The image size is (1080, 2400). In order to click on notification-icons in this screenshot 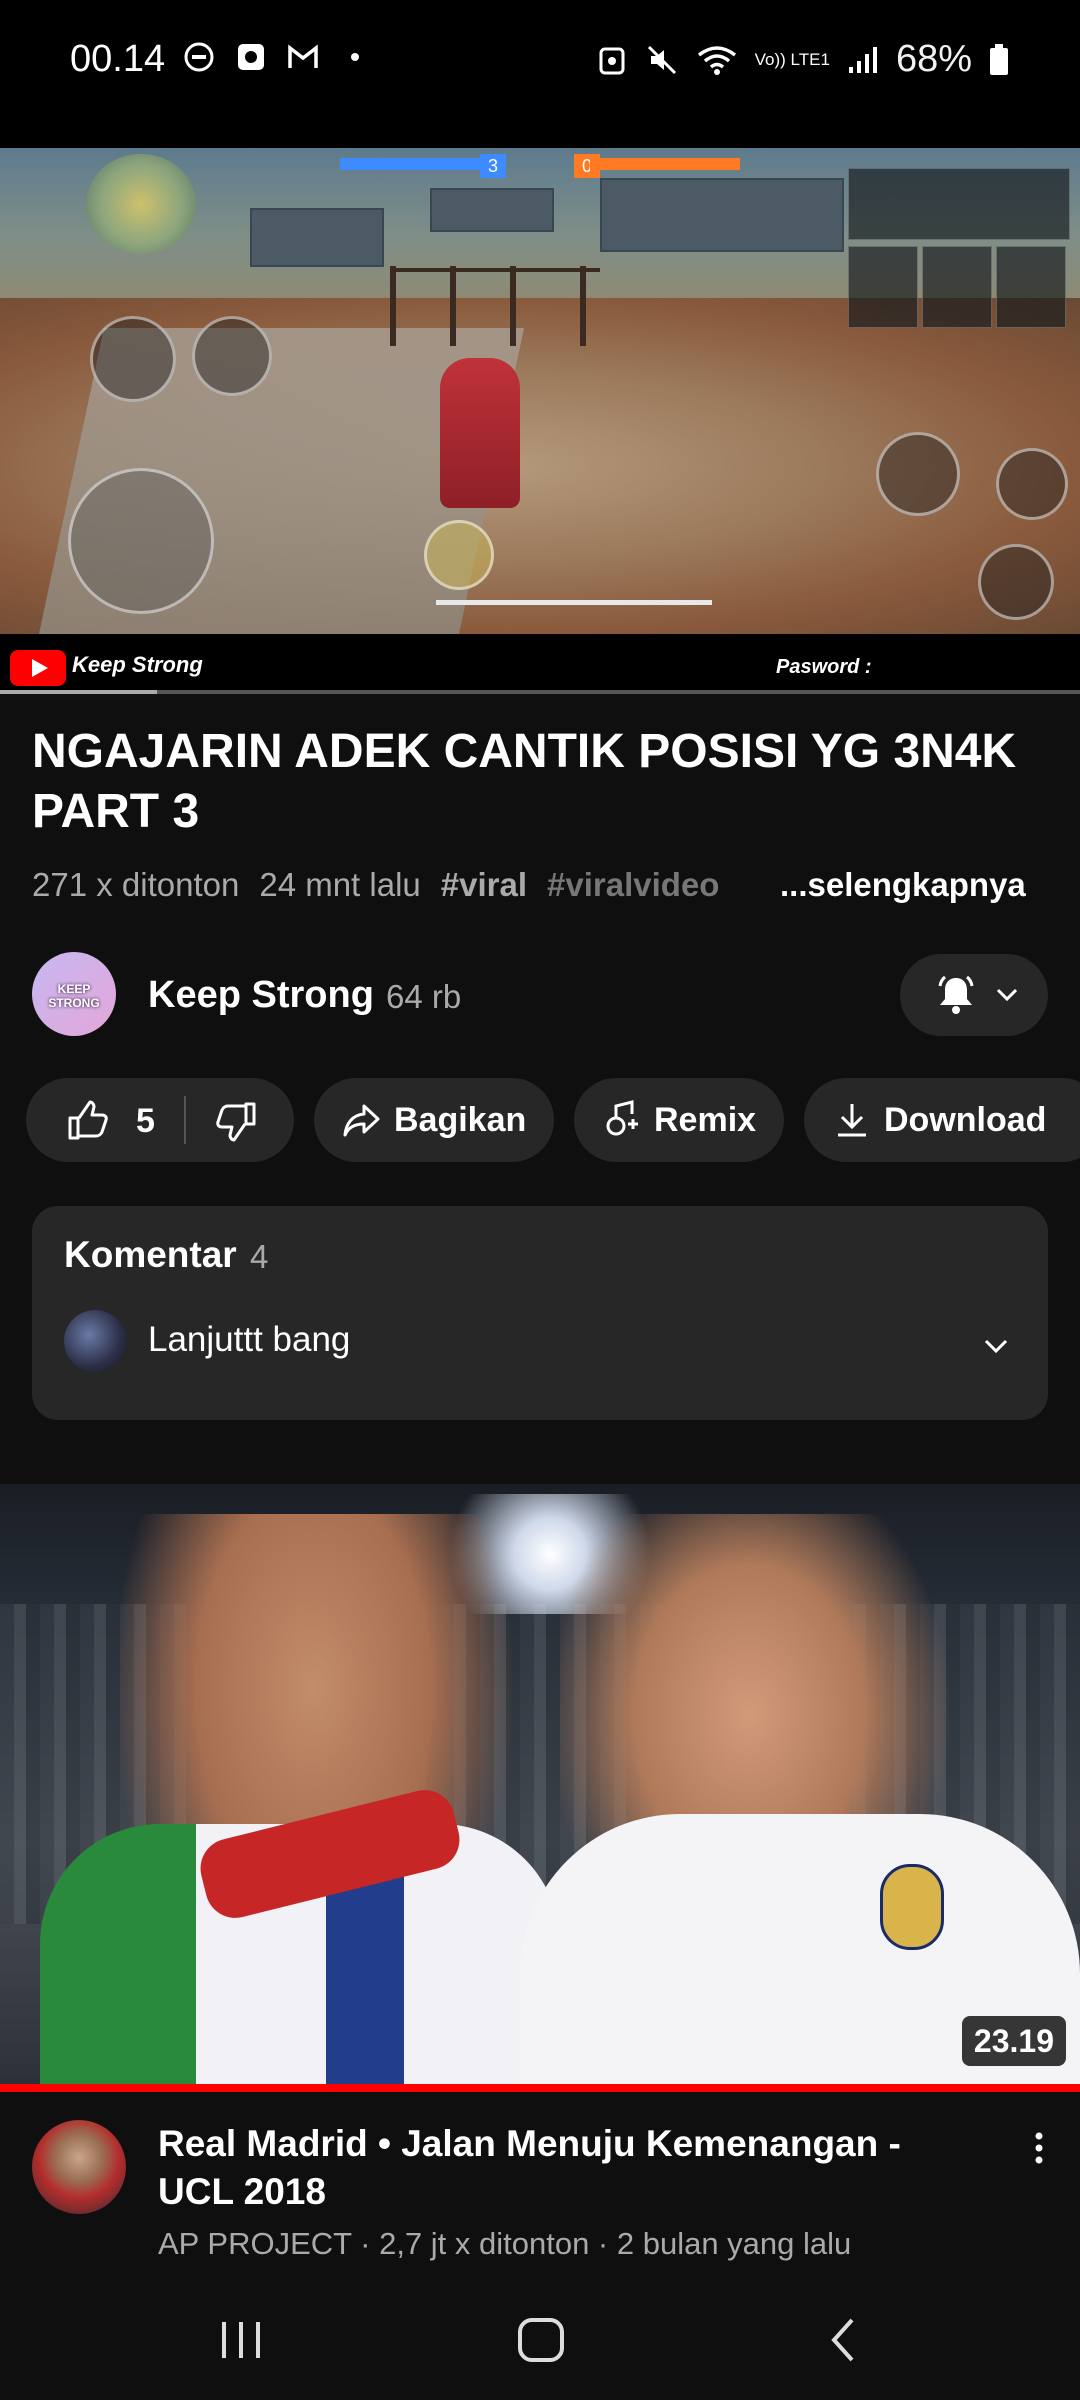, I will do `click(277, 57)`.